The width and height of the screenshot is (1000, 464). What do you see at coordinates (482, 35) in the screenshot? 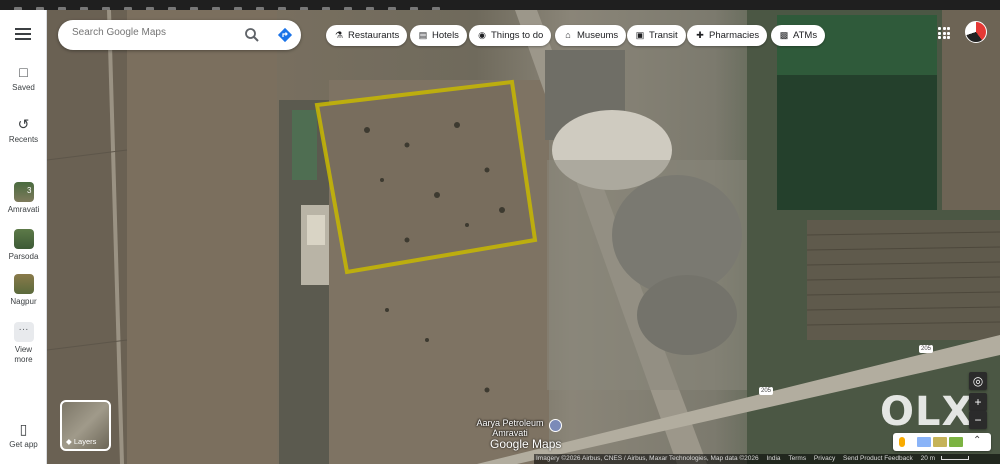
I see `camera-icon: ◉` at bounding box center [482, 35].